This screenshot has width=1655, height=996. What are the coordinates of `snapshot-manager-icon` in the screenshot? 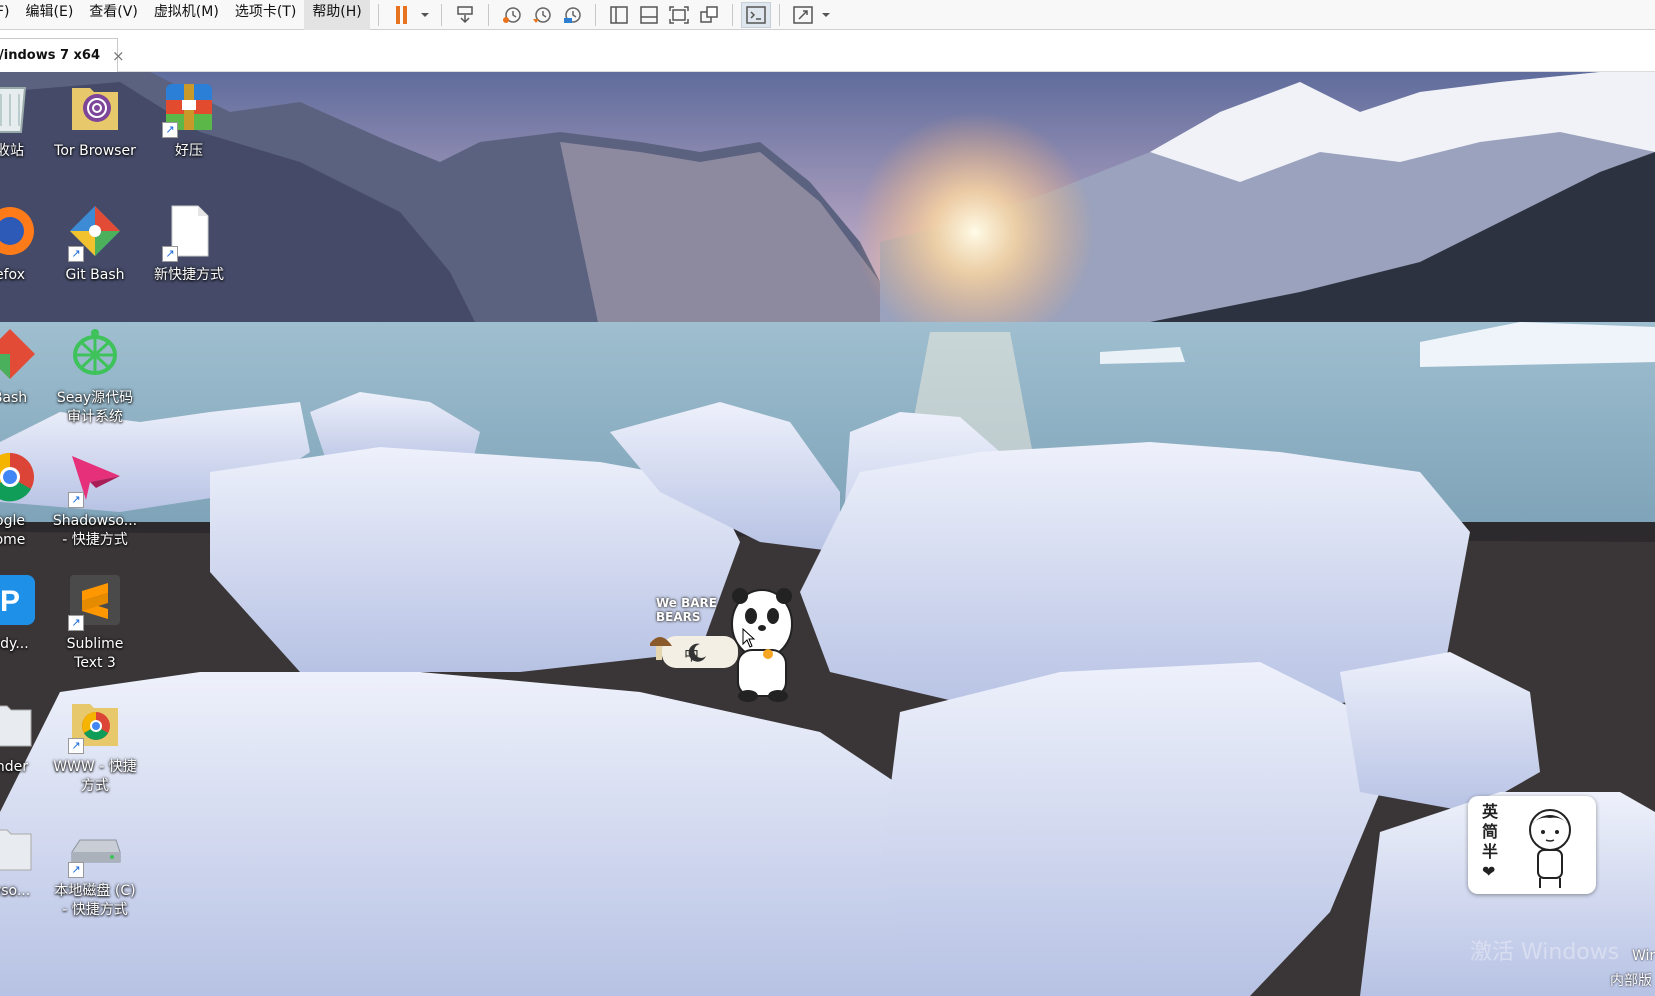 It's located at (572, 15).